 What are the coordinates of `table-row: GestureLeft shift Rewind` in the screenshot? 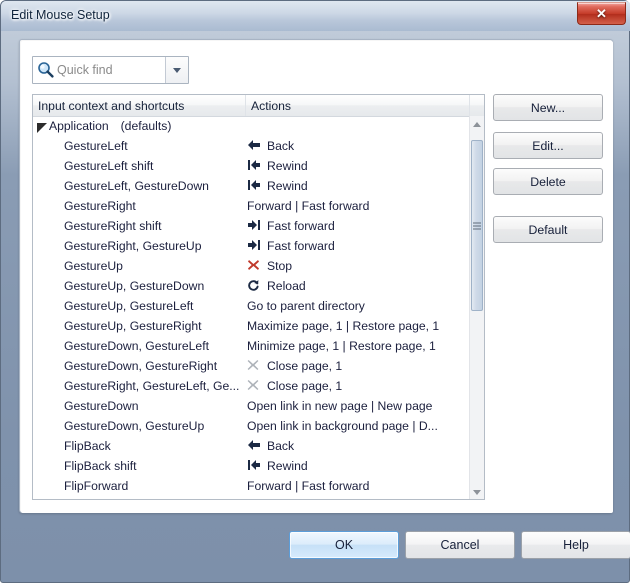 It's located at (251, 166).